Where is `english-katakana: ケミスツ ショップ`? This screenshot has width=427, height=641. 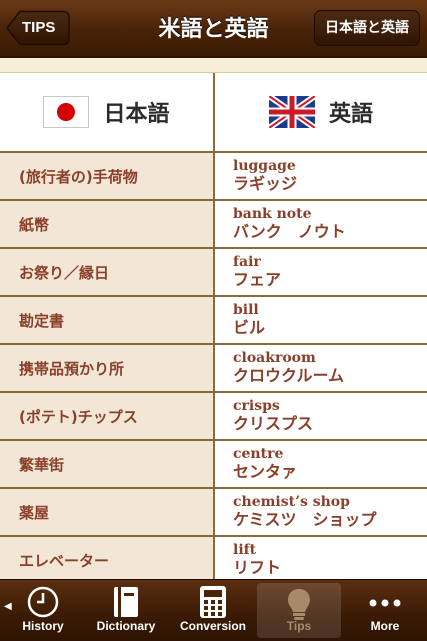 english-katakana: ケミスツ ショップ is located at coordinates (305, 519).